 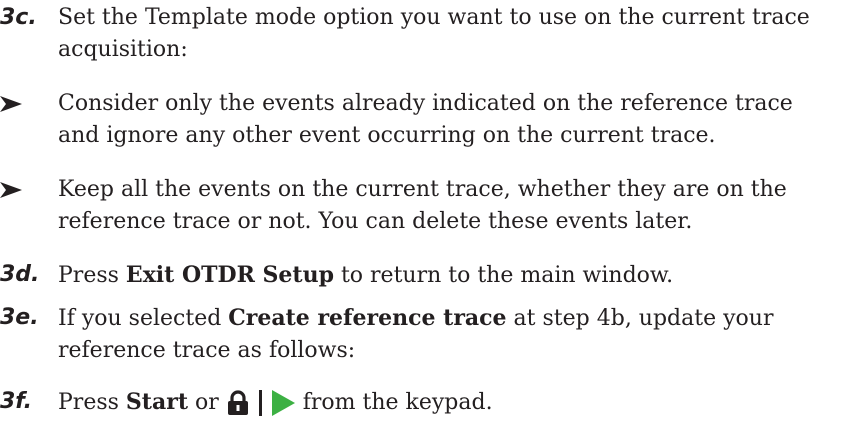 I want to click on step-marker: 3d., so click(x=20, y=274).